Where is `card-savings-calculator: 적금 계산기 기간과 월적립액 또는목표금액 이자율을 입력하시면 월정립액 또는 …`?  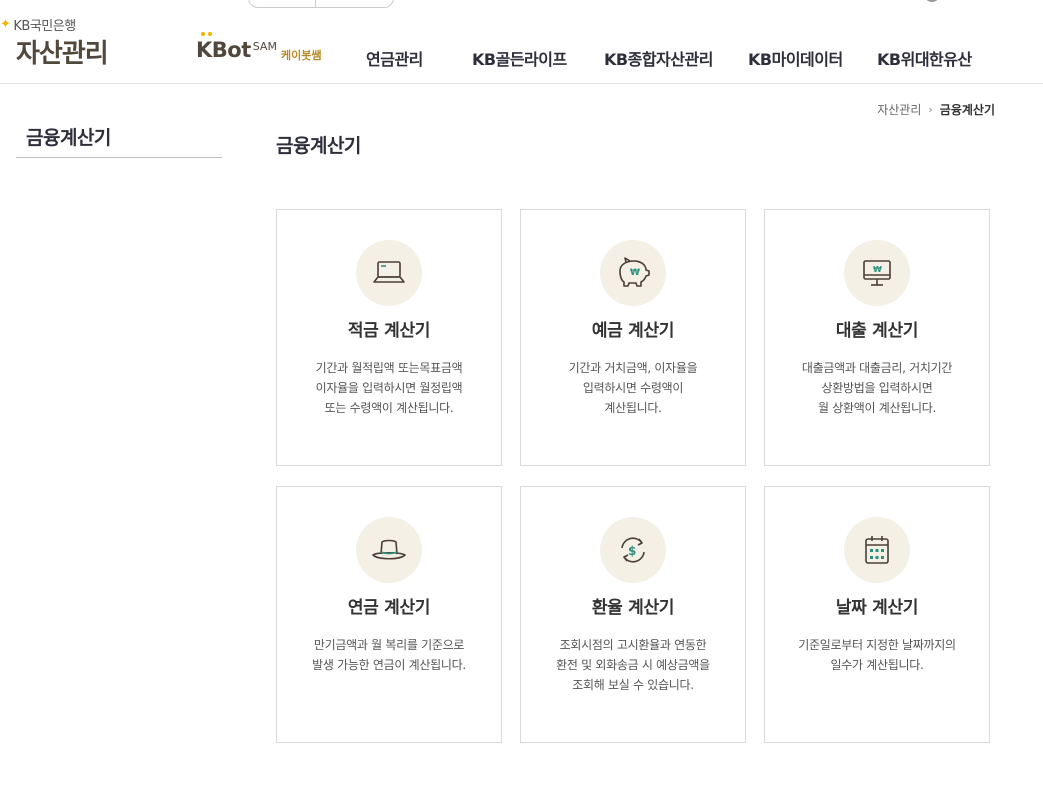
card-savings-calculator: 적금 계산기 기간과 월적립액 또는목표금액 이자율을 입력하시면 월정립액 또는 … is located at coordinates (389, 337).